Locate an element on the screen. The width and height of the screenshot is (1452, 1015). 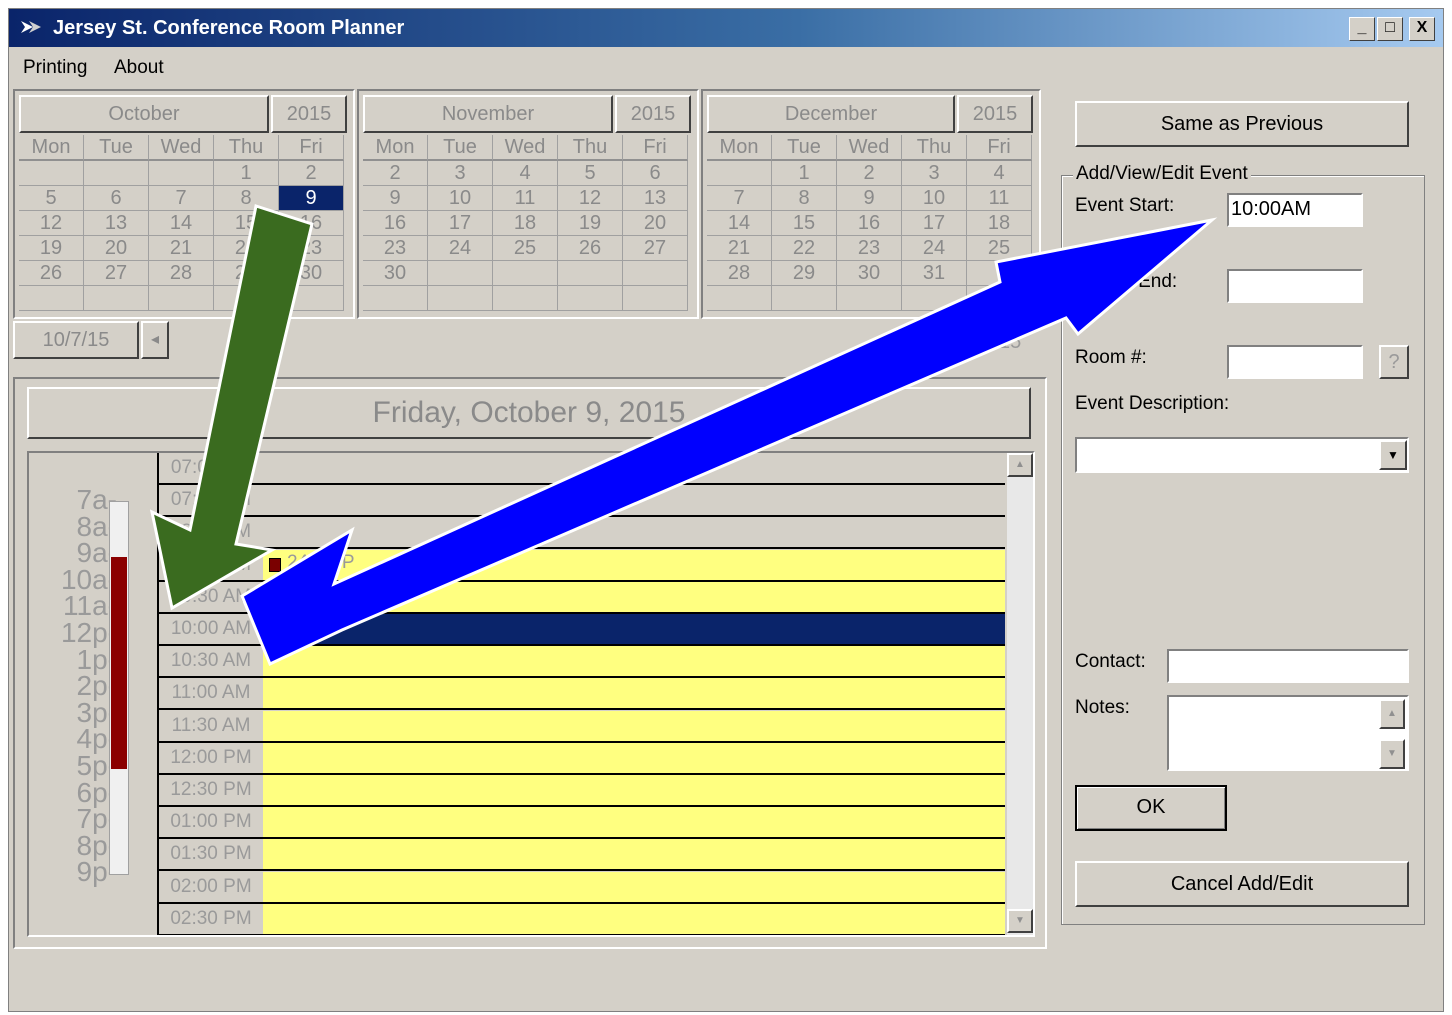
notes-scroll-up-icon: ▲ is located at coordinates (1392, 714).